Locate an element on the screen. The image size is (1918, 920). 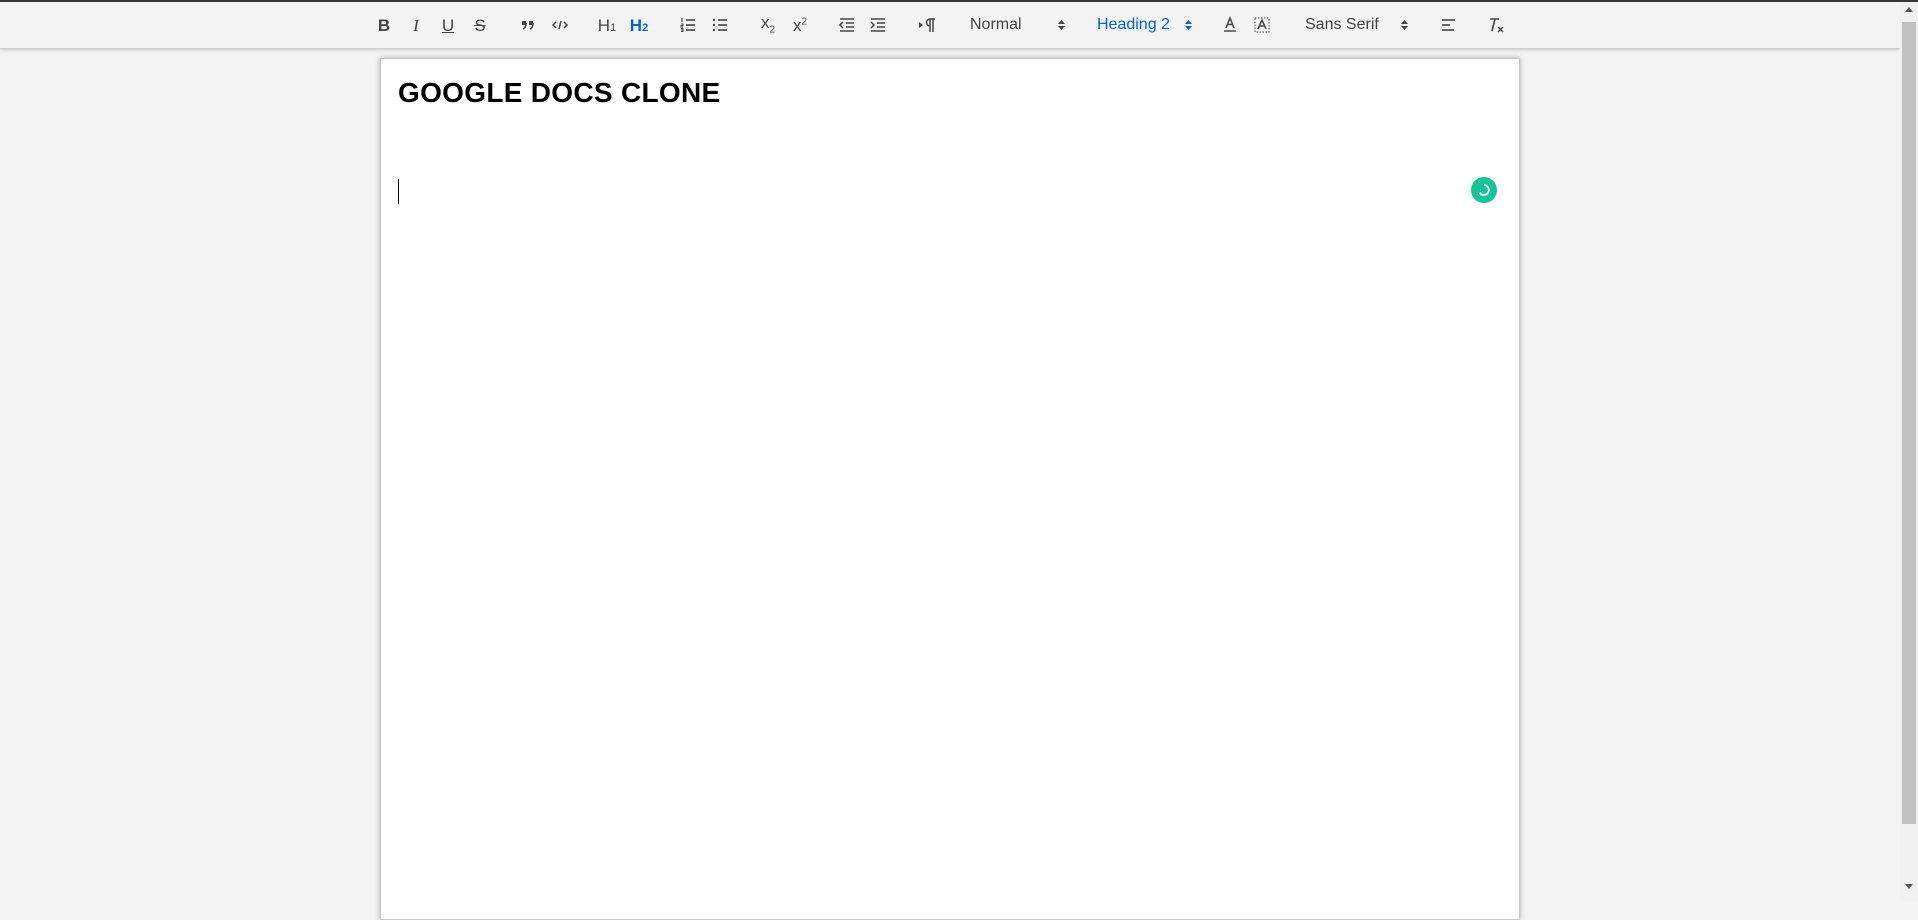
superscript-icon: x2 is located at coordinates (800, 25).